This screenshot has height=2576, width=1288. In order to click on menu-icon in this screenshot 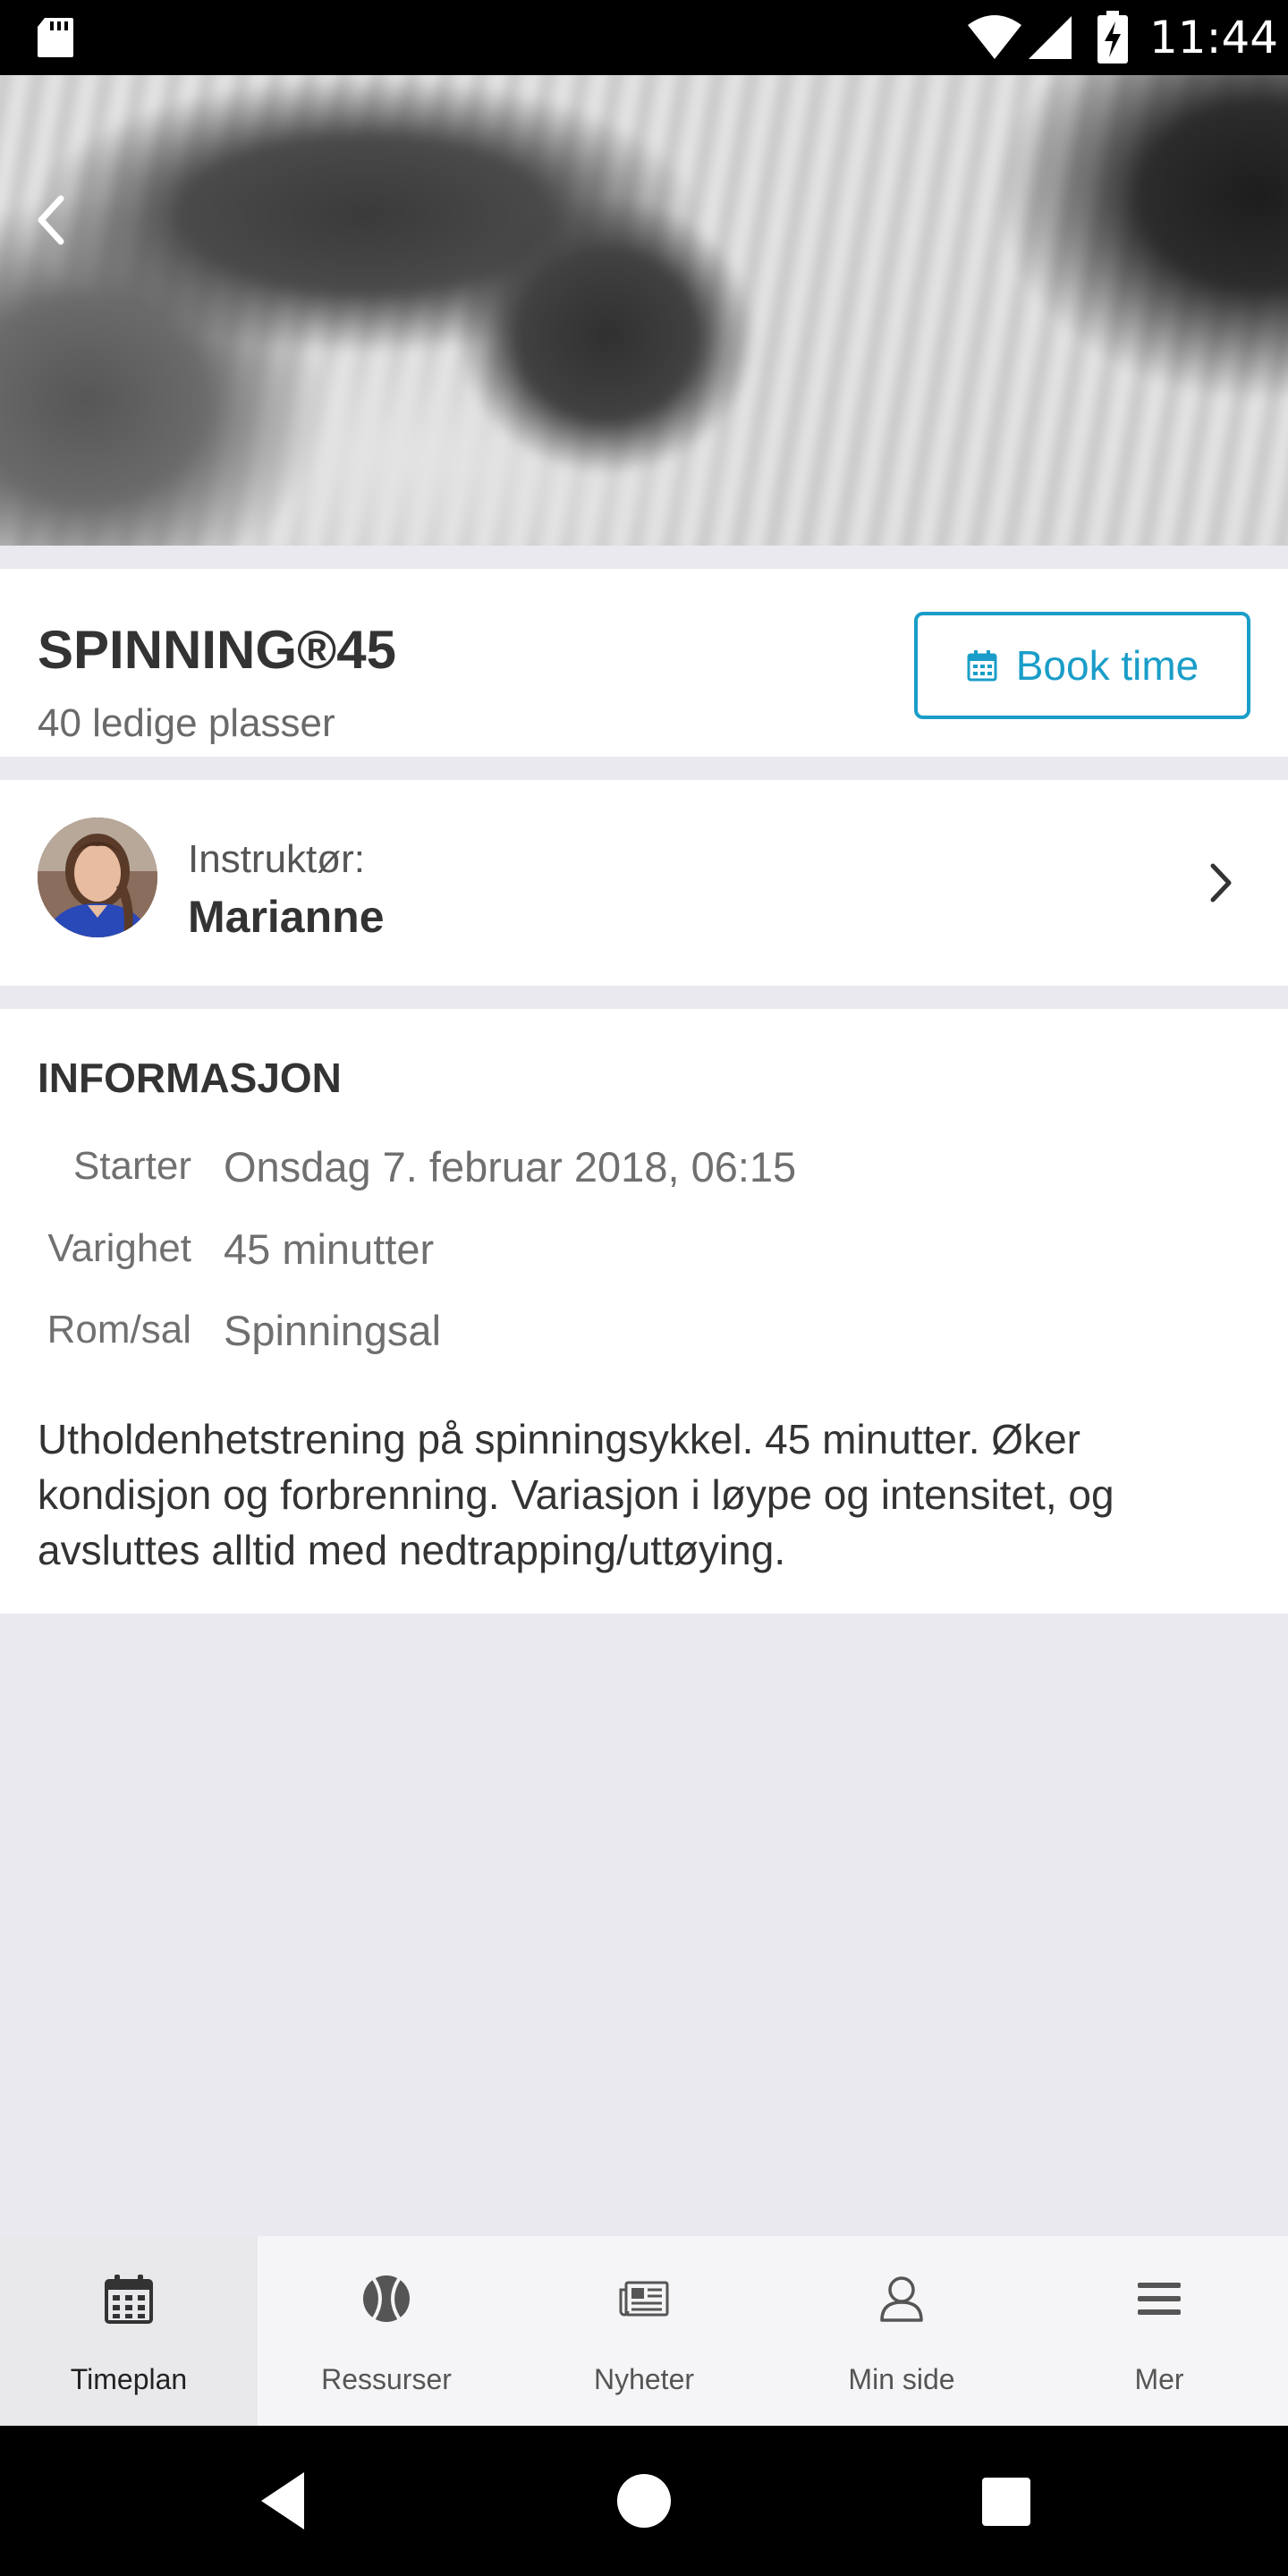, I will do `click(1159, 2299)`.